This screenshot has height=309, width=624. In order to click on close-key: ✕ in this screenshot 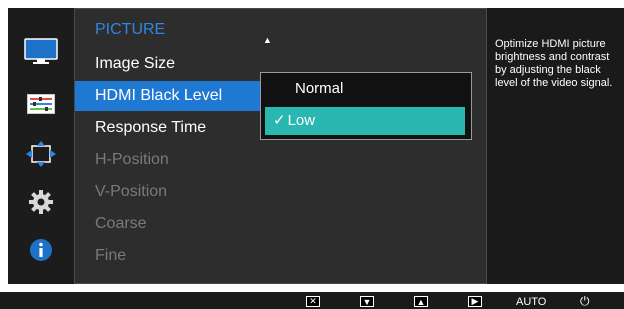, I will do `click(313, 301)`.